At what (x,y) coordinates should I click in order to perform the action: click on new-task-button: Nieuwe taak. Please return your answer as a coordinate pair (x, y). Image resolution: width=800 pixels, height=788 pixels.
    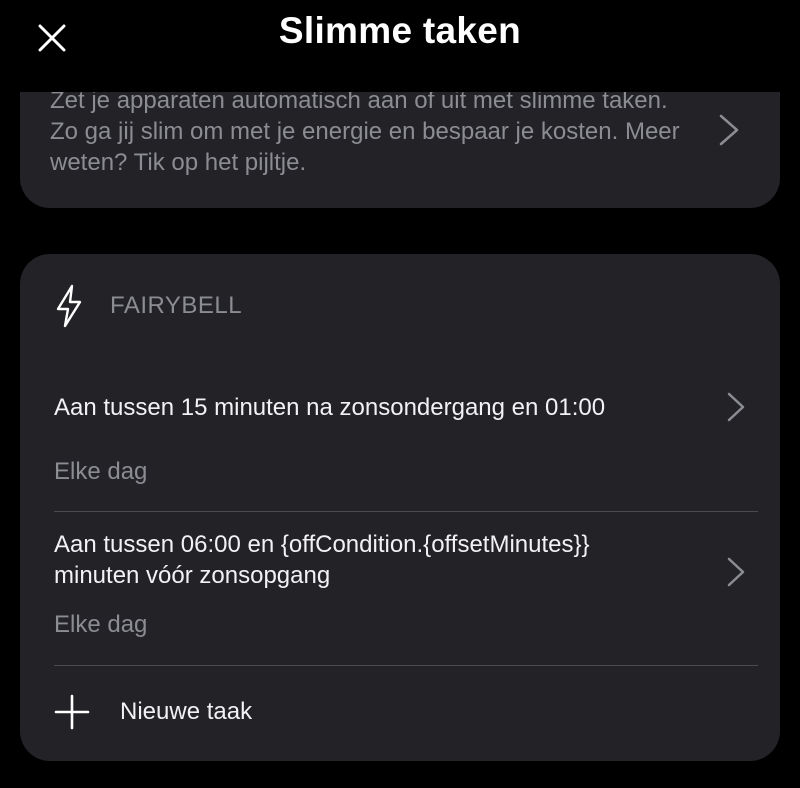
    Looking at the image, I should click on (153, 712).